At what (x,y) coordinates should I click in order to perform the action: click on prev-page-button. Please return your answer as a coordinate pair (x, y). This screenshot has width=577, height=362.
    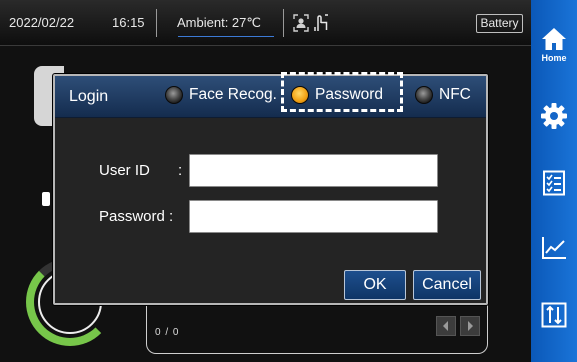
    Looking at the image, I should click on (446, 326).